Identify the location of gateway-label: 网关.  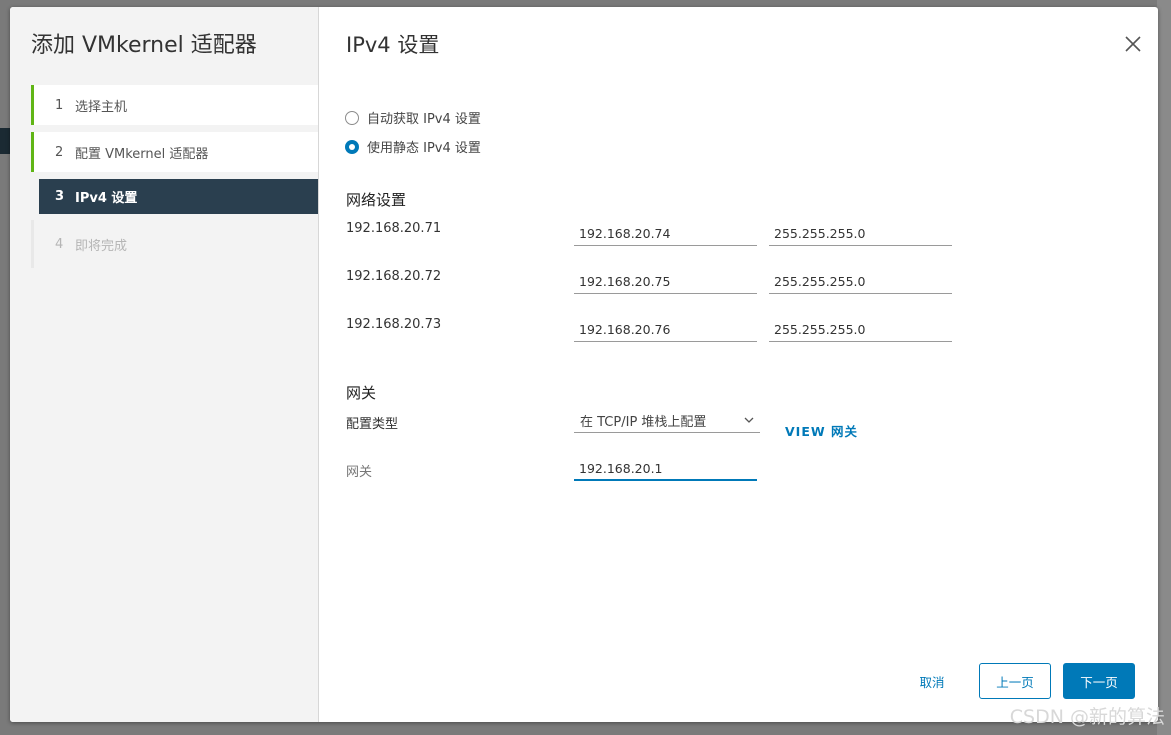
(359, 472).